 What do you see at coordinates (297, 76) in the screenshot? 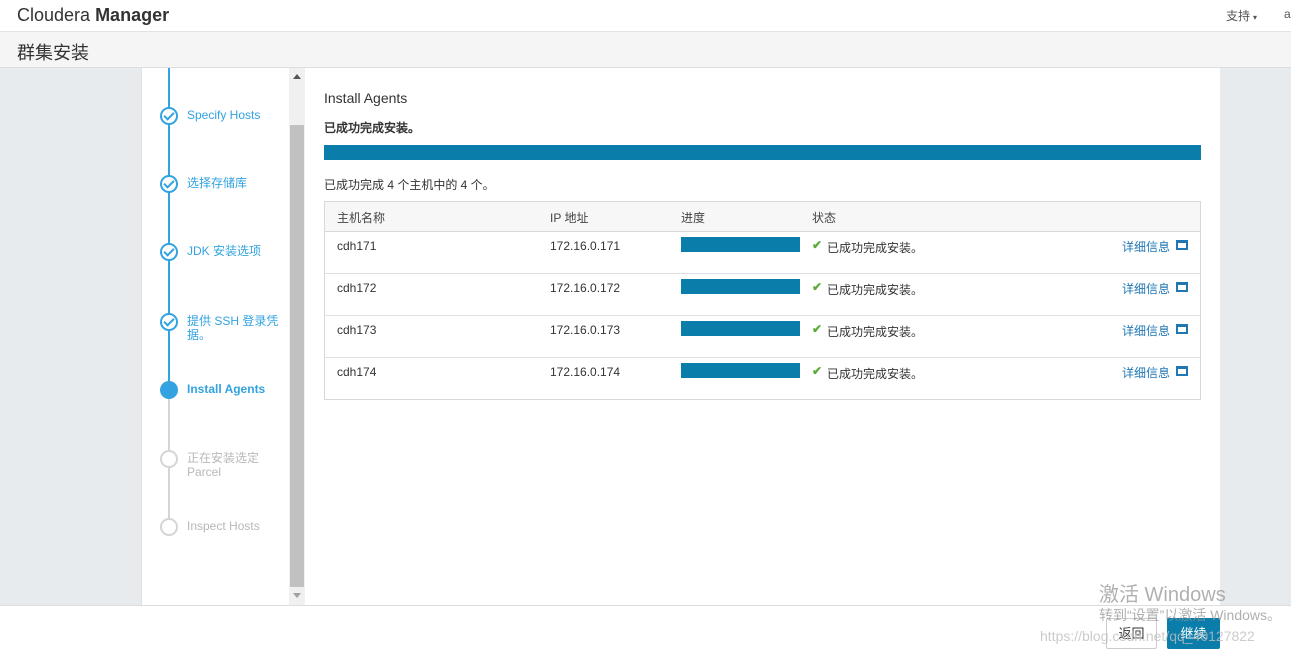
I see `scroll-up-arrow-icon` at bounding box center [297, 76].